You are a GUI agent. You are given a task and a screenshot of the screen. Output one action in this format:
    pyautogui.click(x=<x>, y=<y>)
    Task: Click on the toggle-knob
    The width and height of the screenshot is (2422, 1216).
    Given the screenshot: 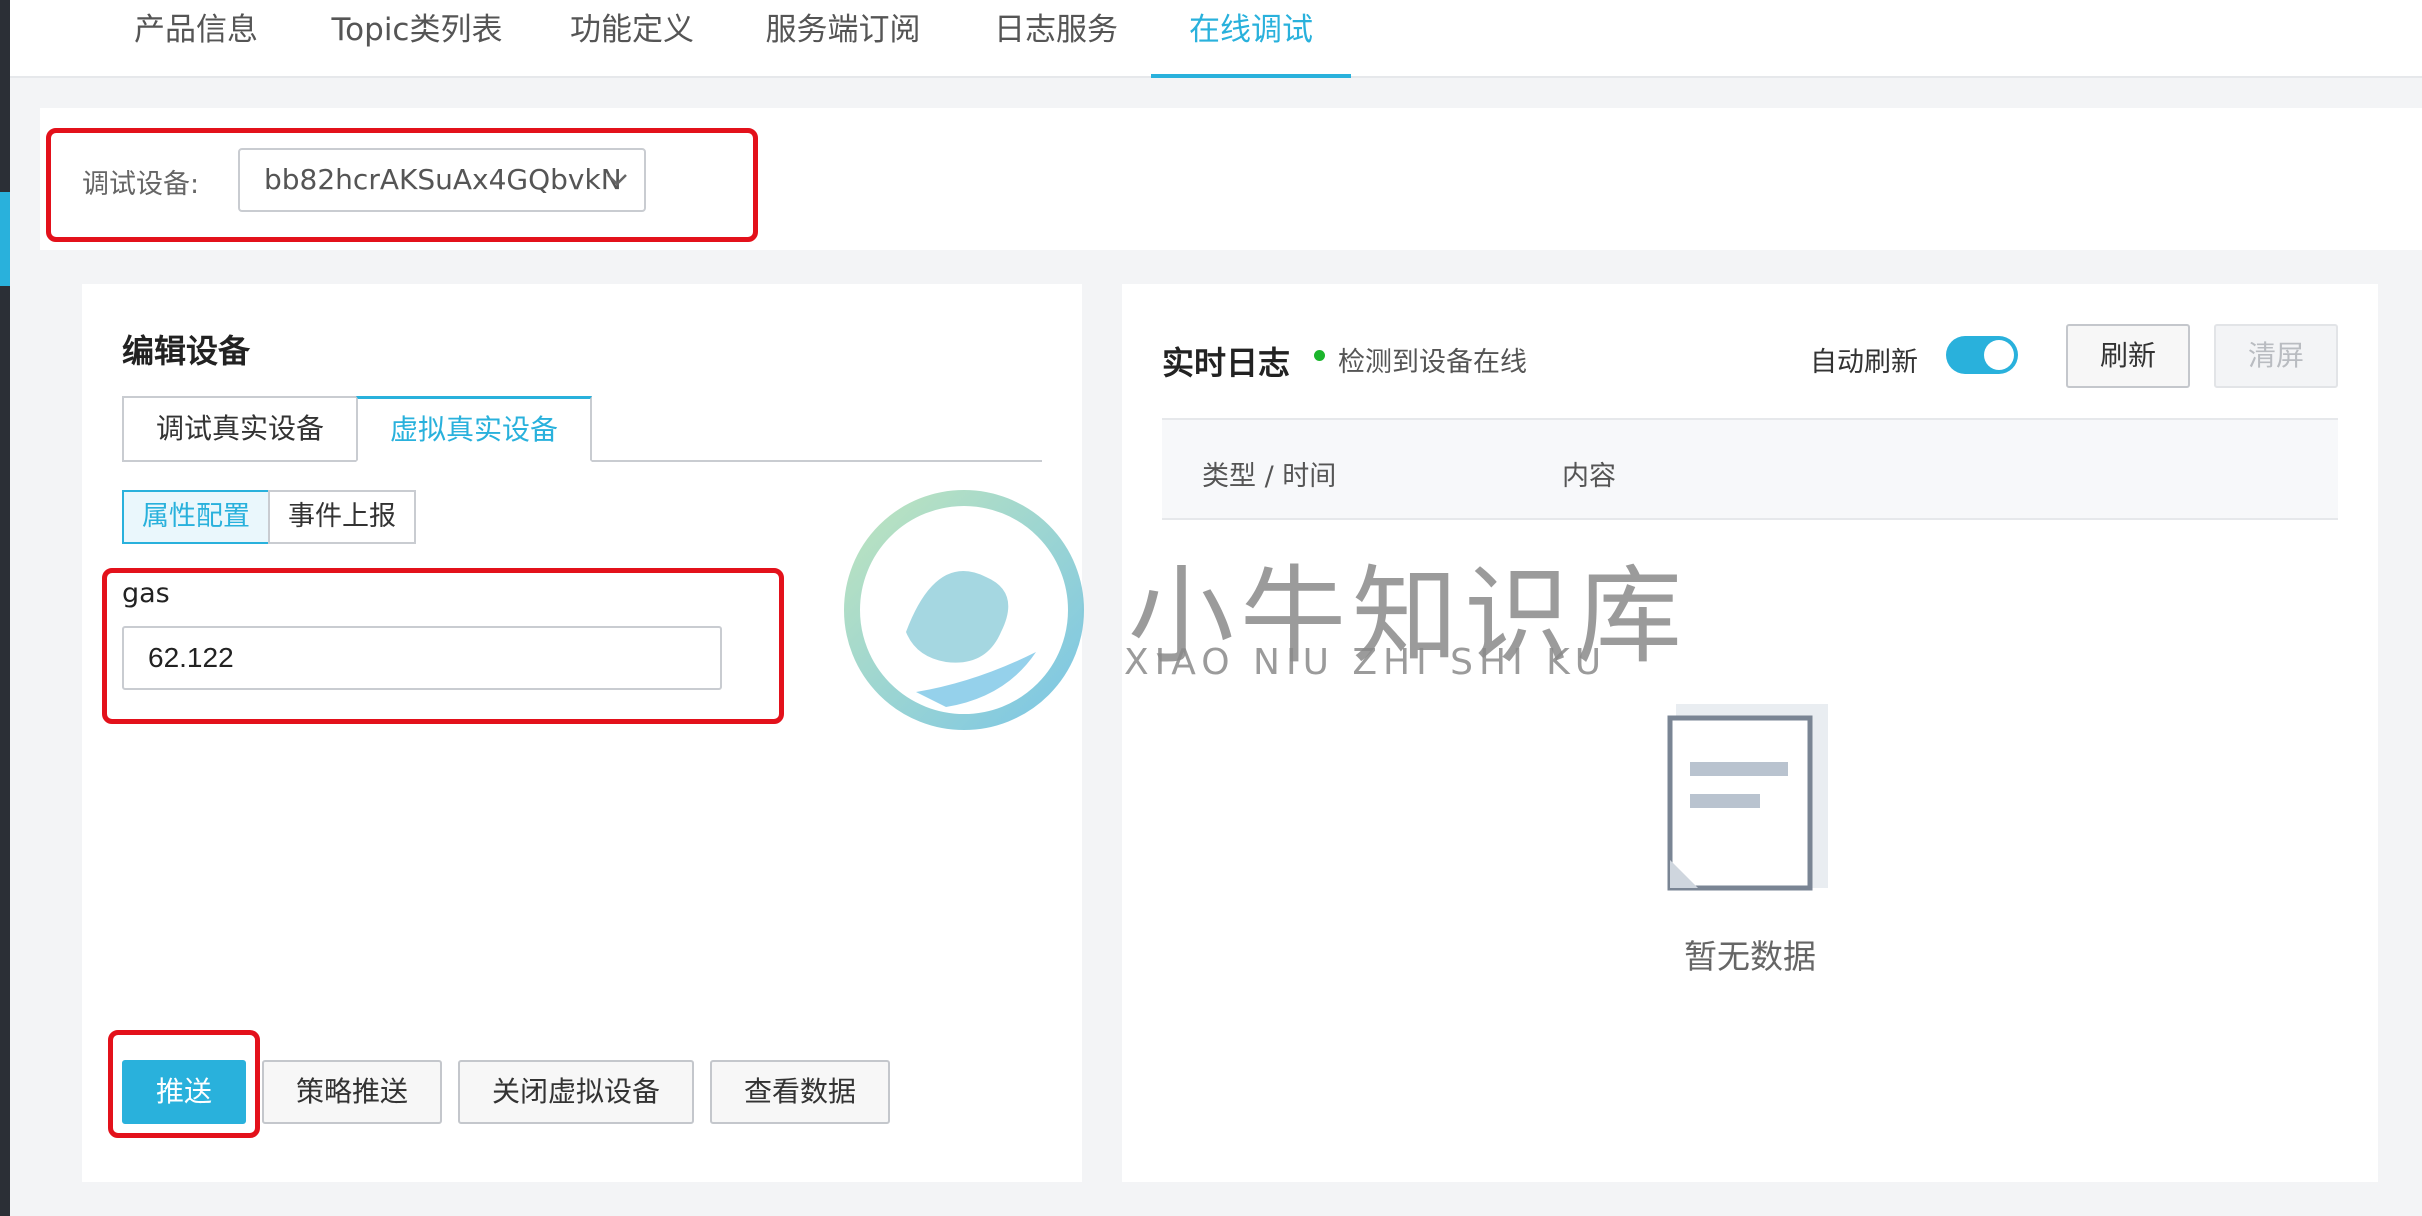 What is the action you would take?
    pyautogui.click(x=1999, y=355)
    